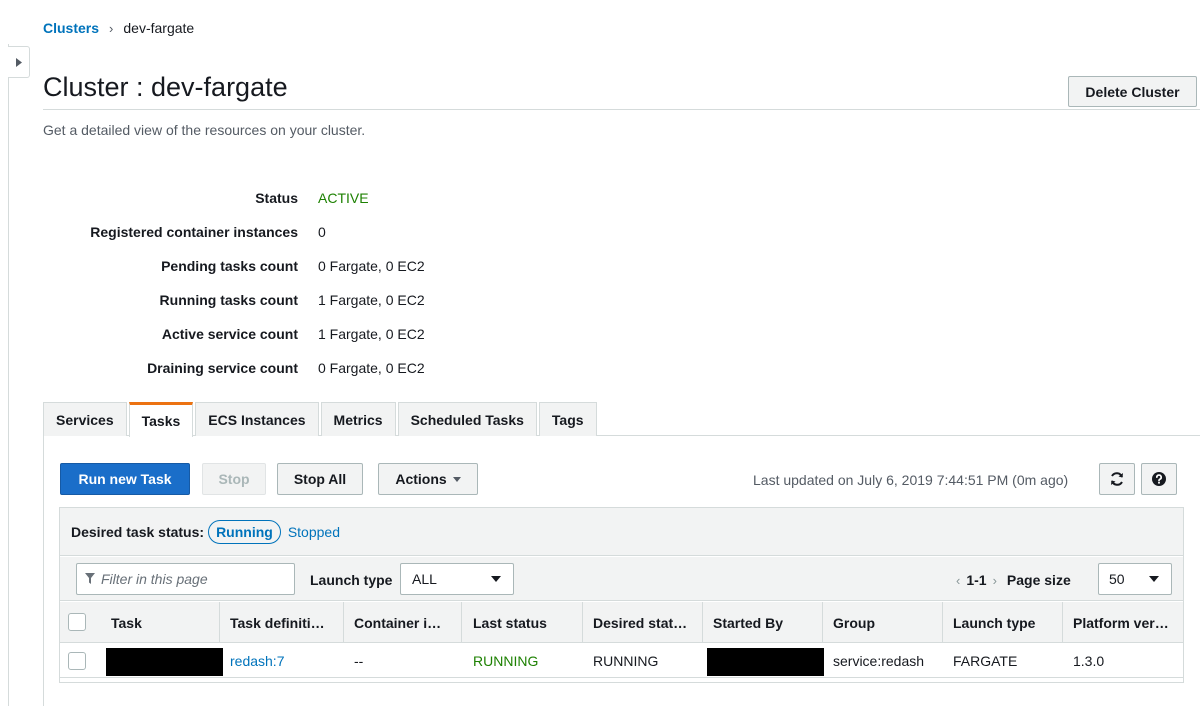 The height and width of the screenshot is (706, 1200). Describe the element at coordinates (71, 28) in the screenshot. I see `breadcrumb-clusters-link: Clusters` at that location.